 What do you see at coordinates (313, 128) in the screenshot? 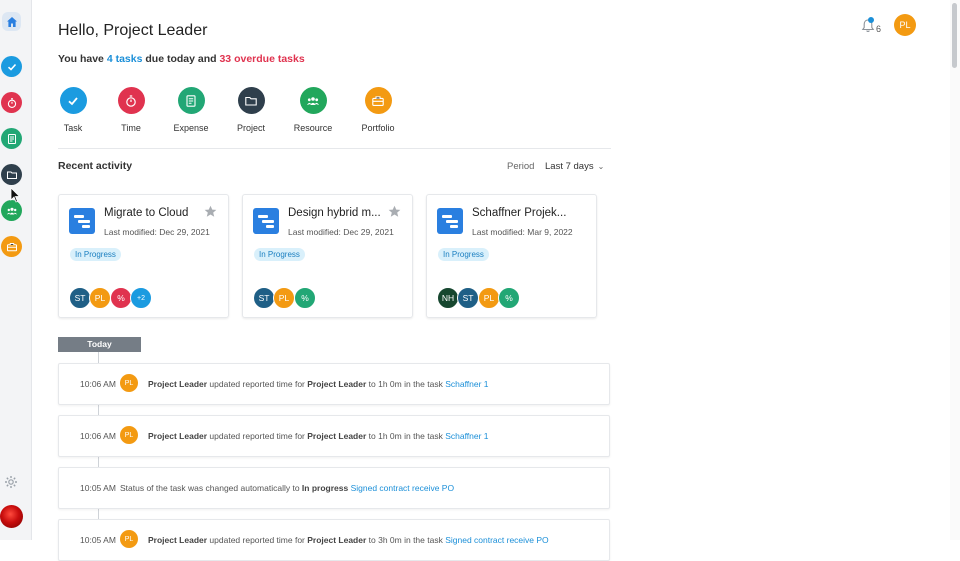
I see `quick-action-label: Resource` at bounding box center [313, 128].